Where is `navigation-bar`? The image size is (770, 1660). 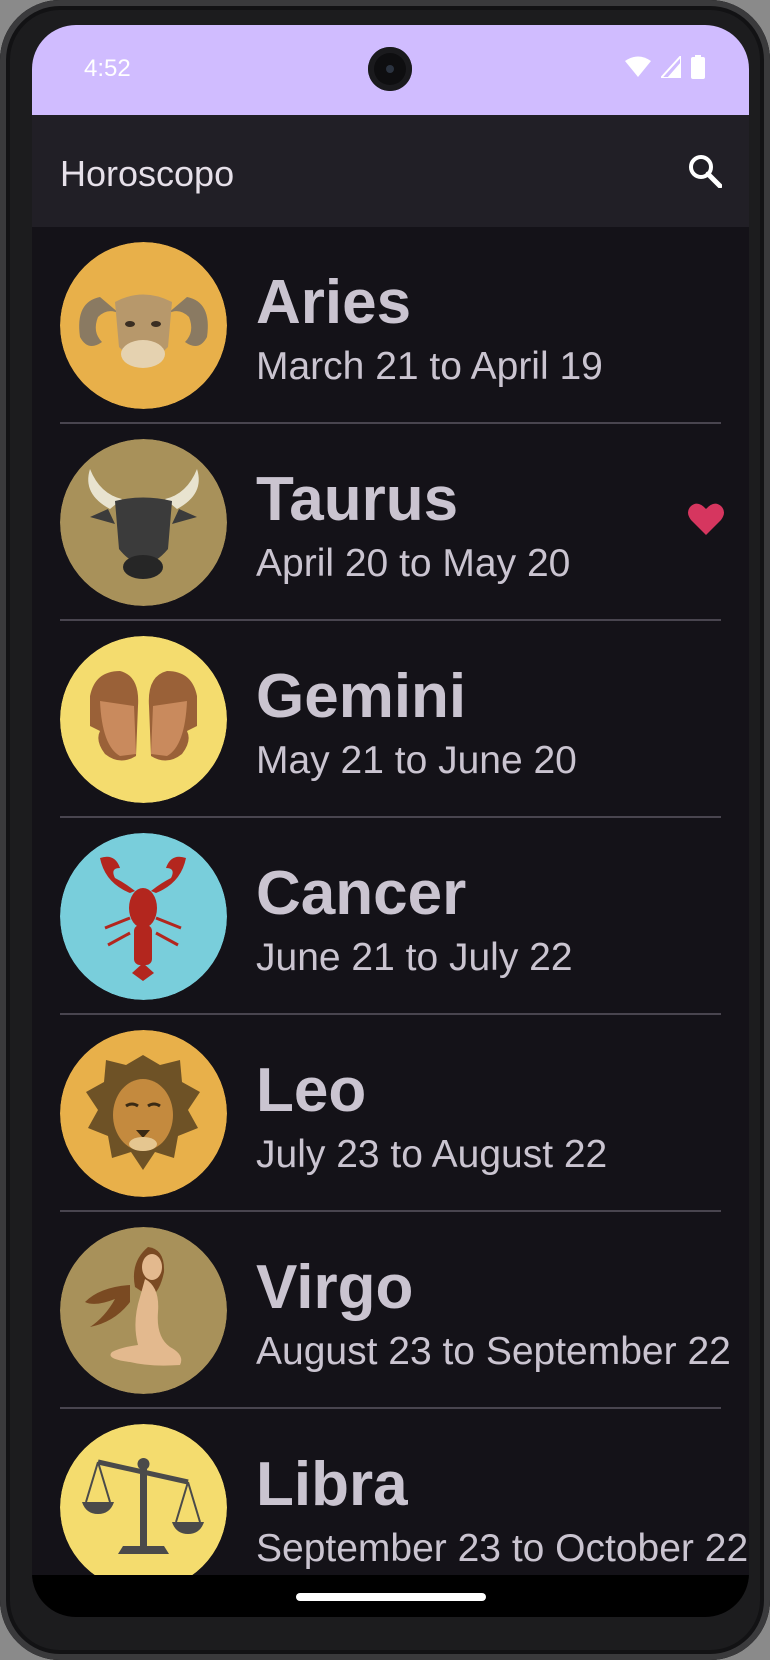
navigation-bar is located at coordinates (390, 1596).